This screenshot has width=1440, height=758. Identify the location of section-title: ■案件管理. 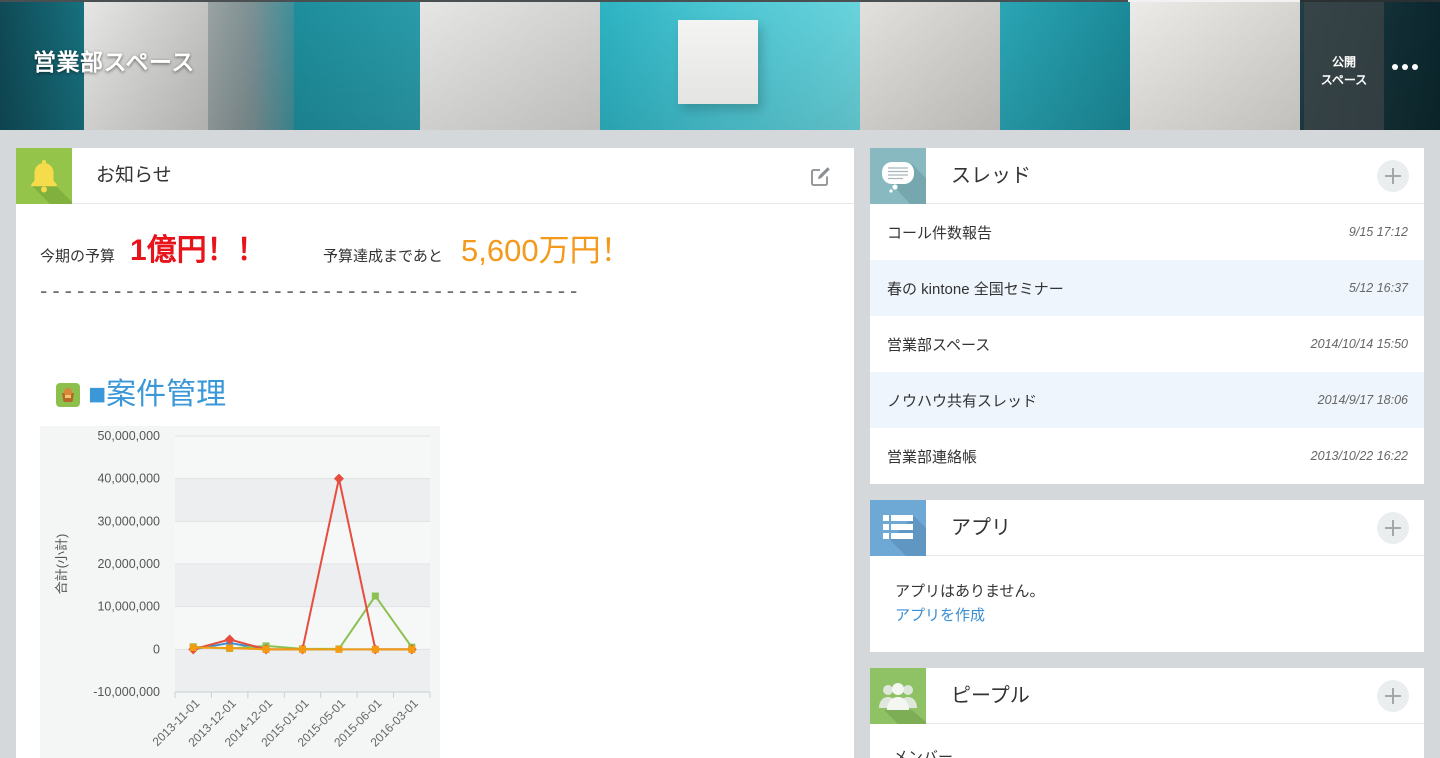
(157, 394).